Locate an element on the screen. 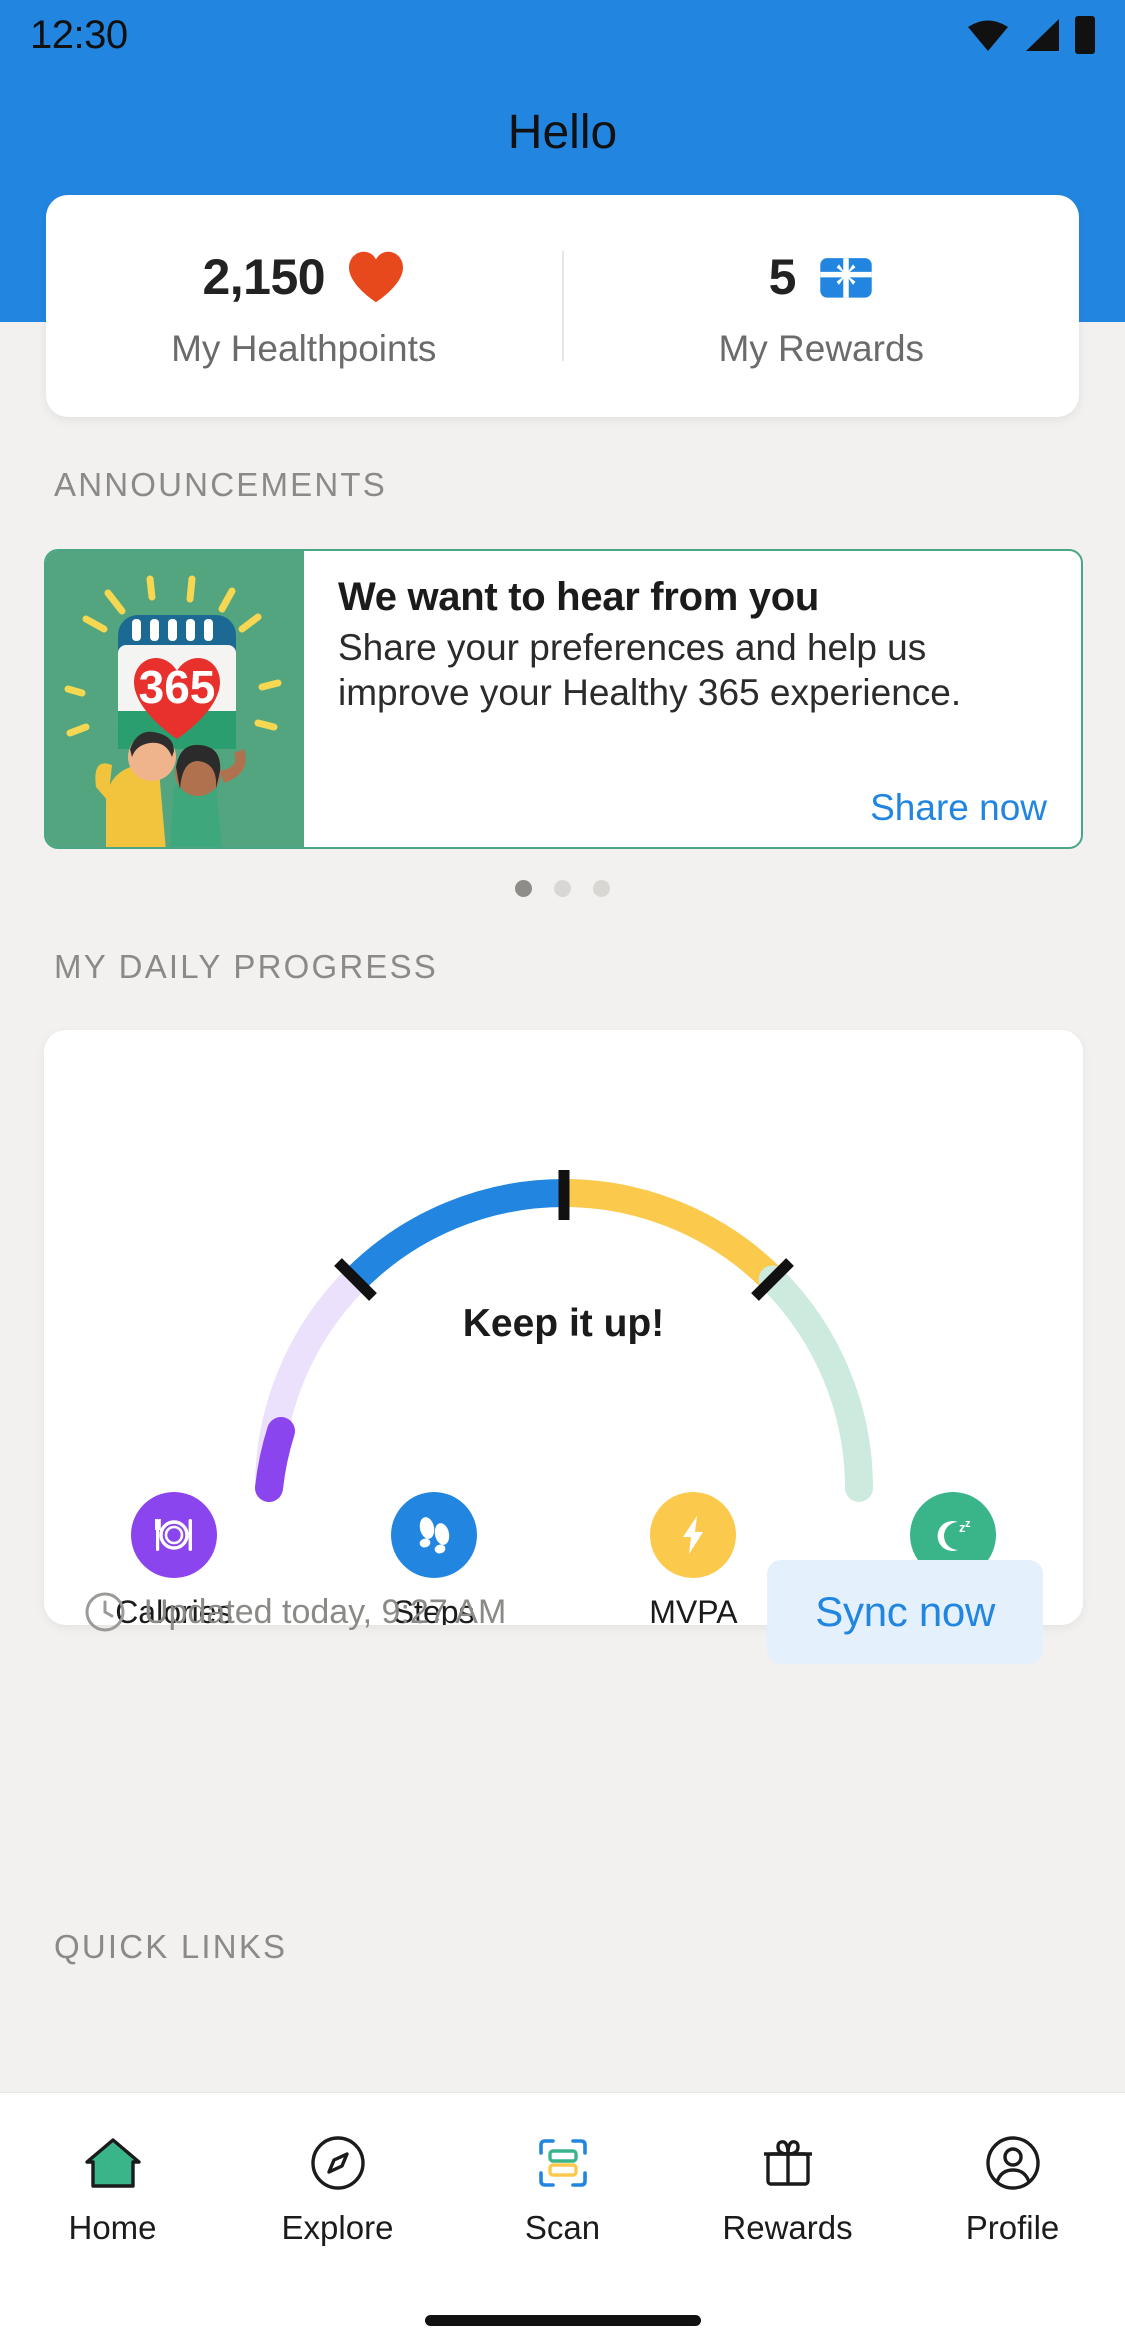 The width and height of the screenshot is (1125, 2352). status-bar: 12:30 is located at coordinates (562, 35).